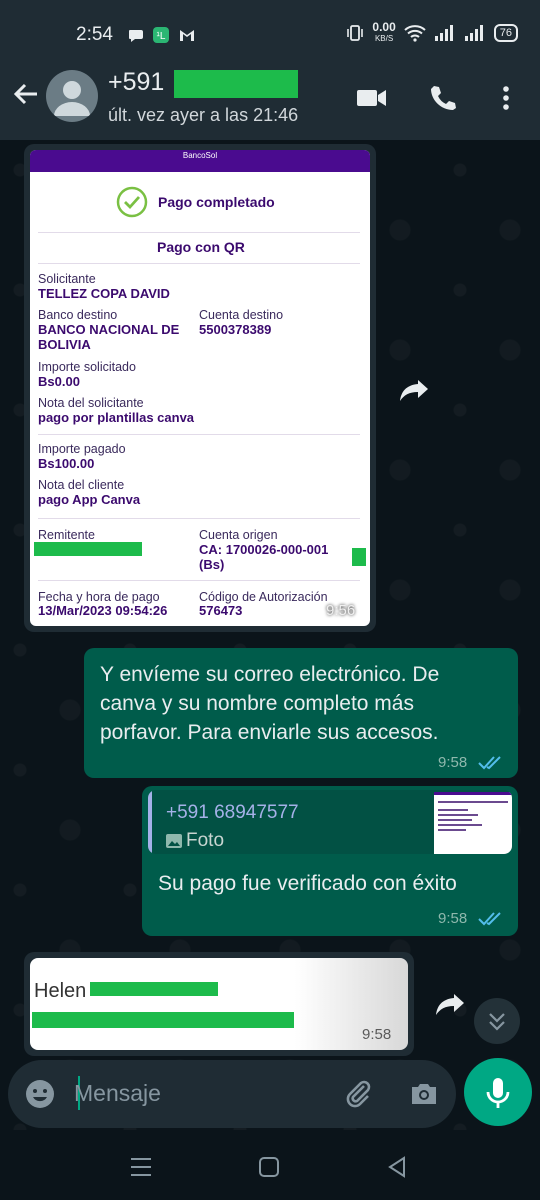 The width and height of the screenshot is (540, 1200). I want to click on app-notification-icon: ¹L, so click(161, 35).